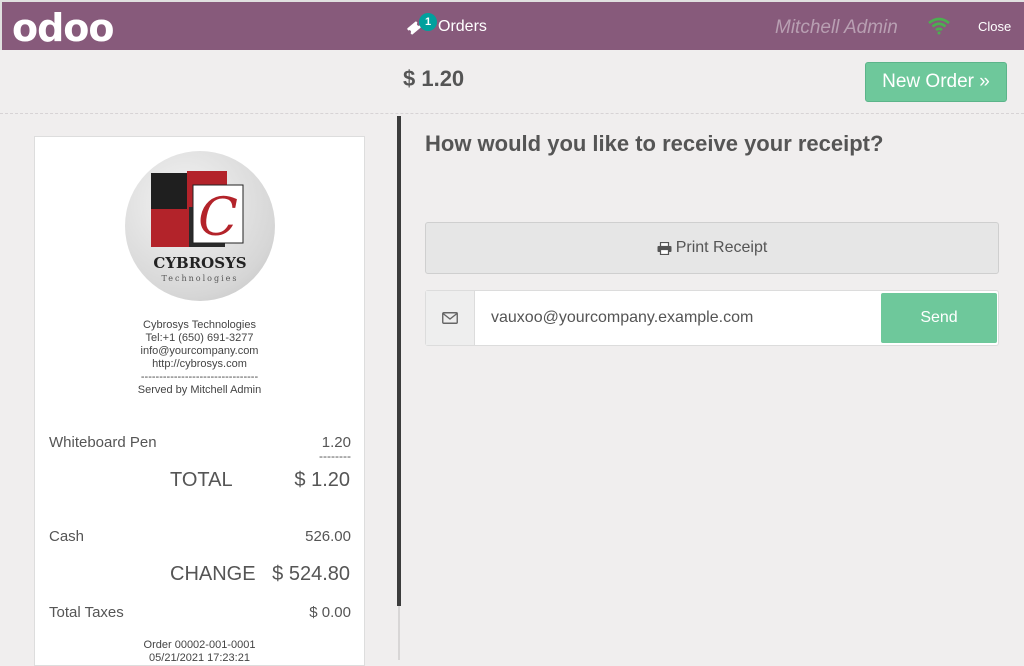  Describe the element at coordinates (201, 480) in the screenshot. I see `total-label: TOTAL` at that location.